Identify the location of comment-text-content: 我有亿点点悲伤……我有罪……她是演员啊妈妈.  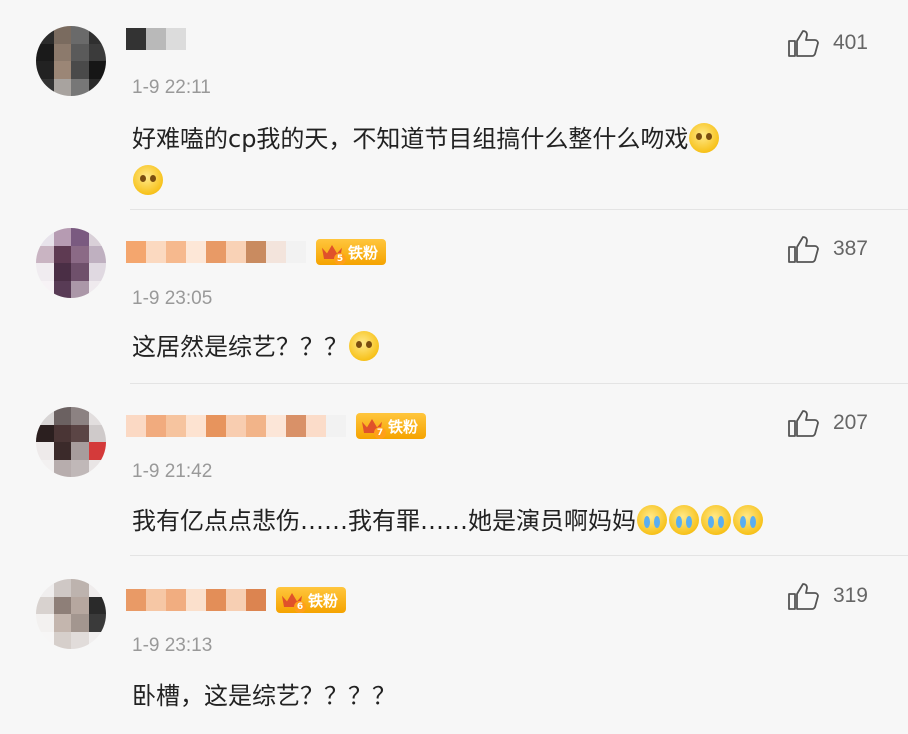
(384, 521).